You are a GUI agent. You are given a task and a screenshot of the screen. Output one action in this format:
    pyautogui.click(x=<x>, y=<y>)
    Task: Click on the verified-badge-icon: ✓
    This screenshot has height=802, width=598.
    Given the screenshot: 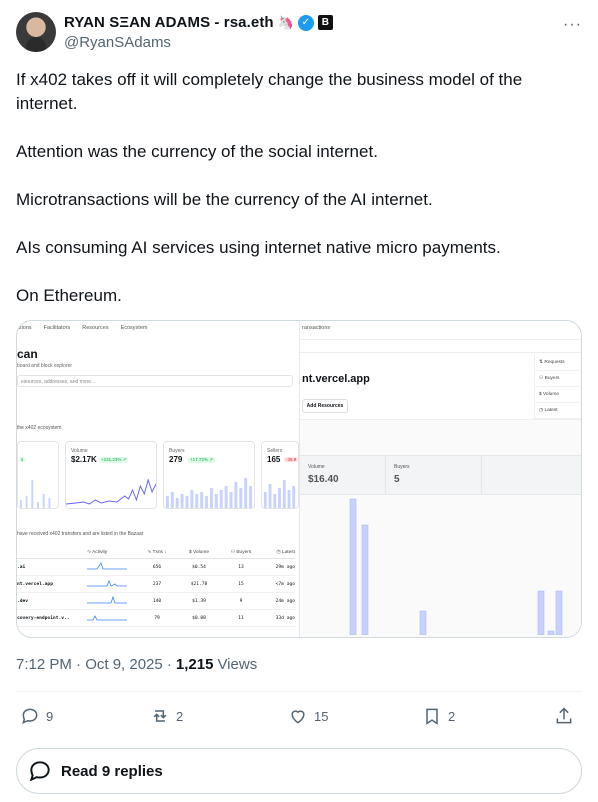 What is the action you would take?
    pyautogui.click(x=305, y=22)
    